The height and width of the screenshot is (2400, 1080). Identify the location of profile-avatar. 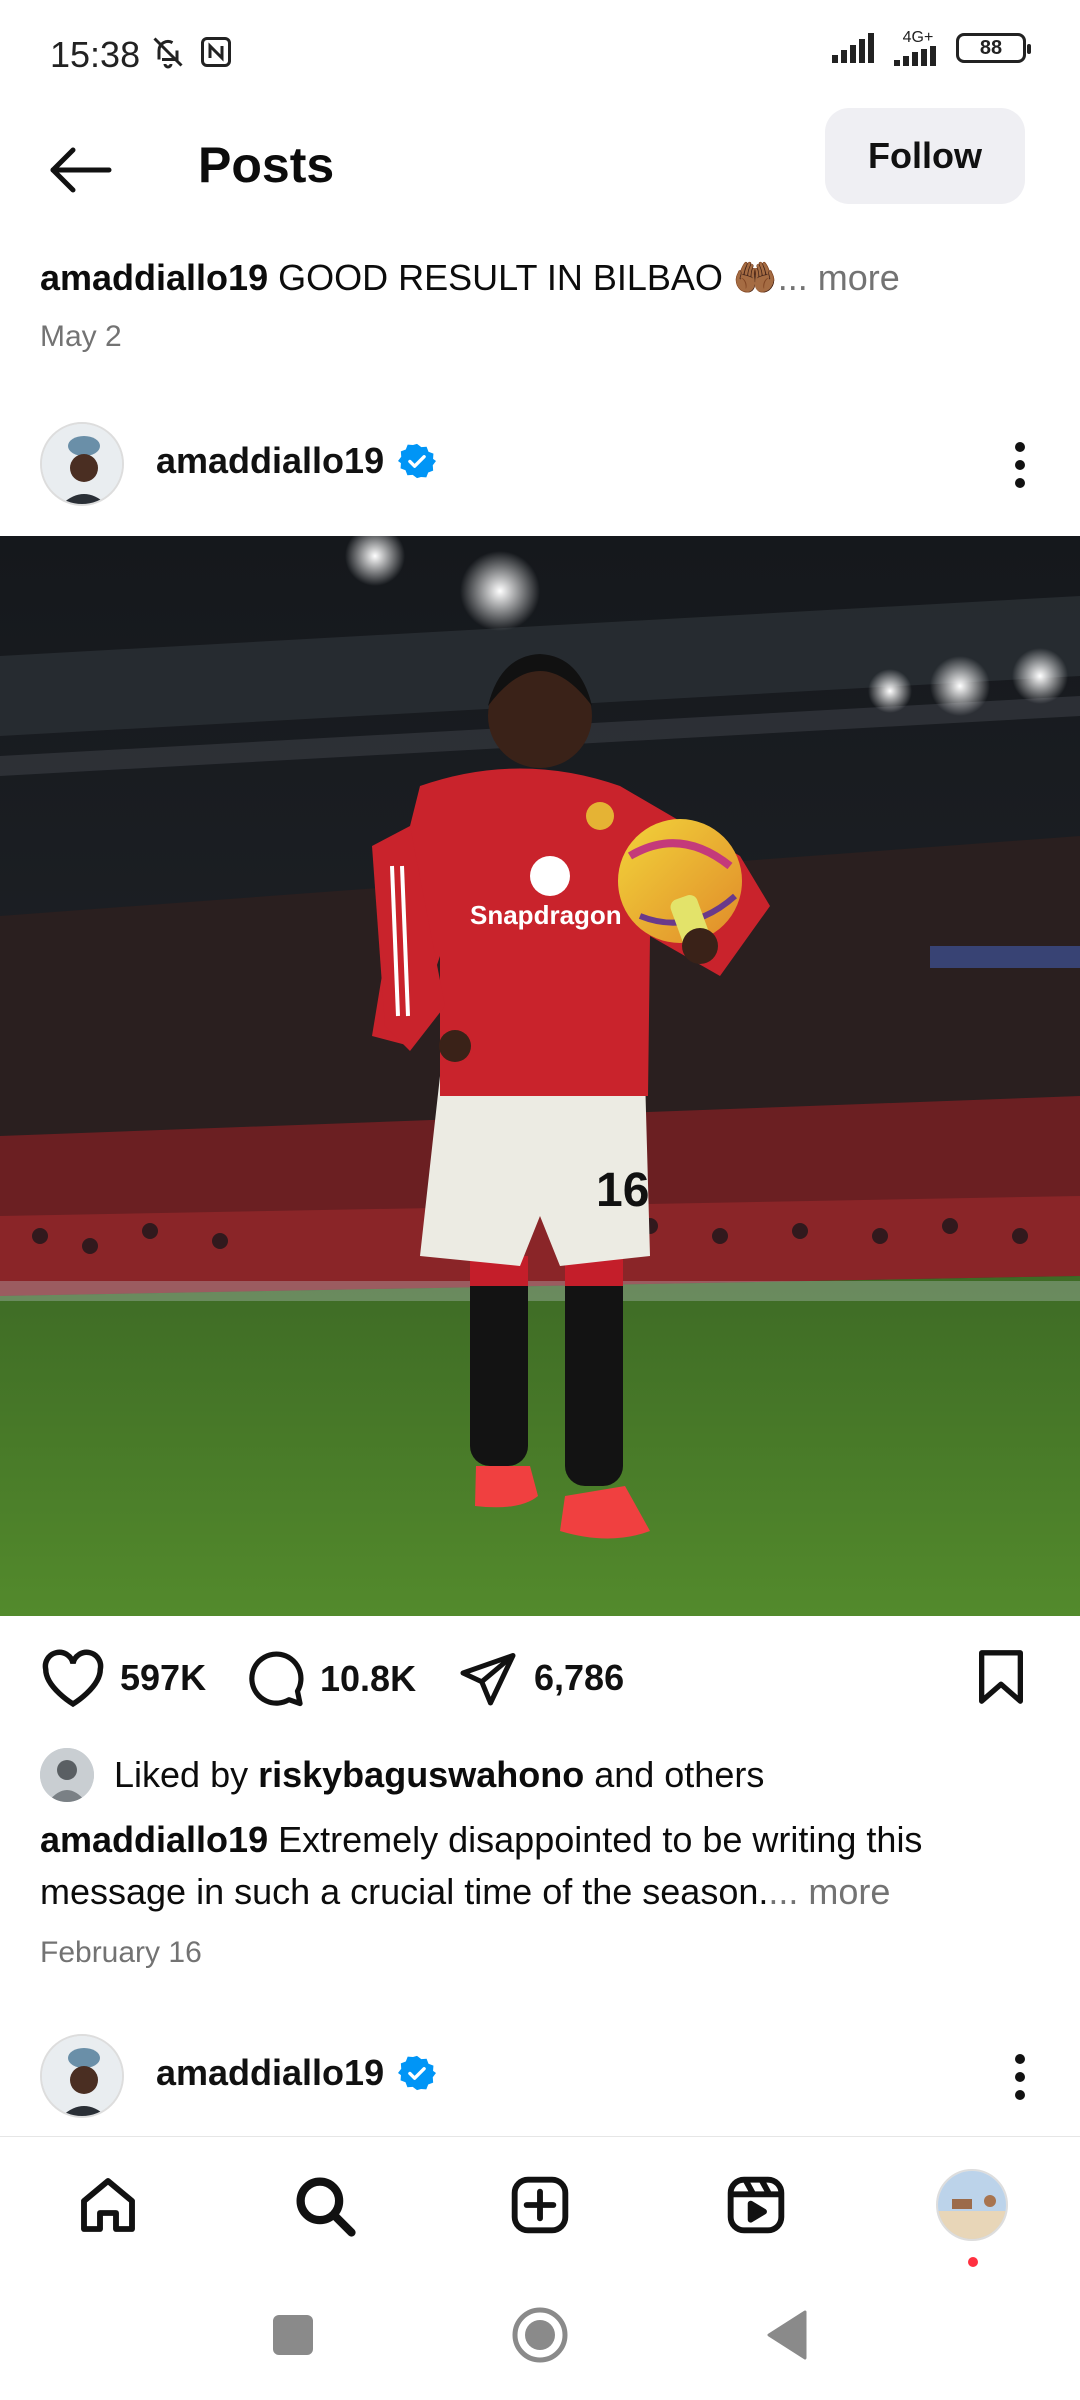
(972, 2205).